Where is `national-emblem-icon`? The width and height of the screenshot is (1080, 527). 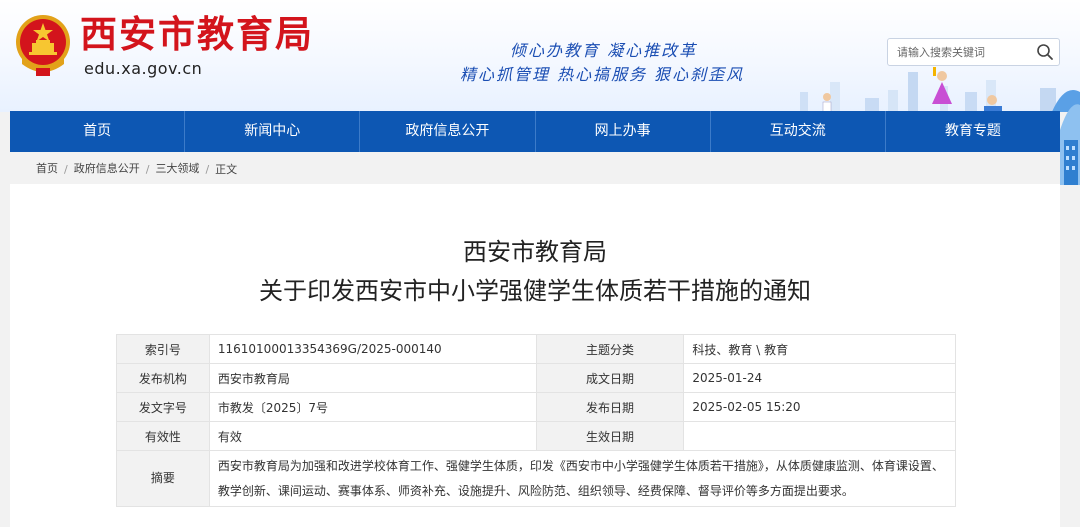
national-emblem-icon is located at coordinates (43, 45).